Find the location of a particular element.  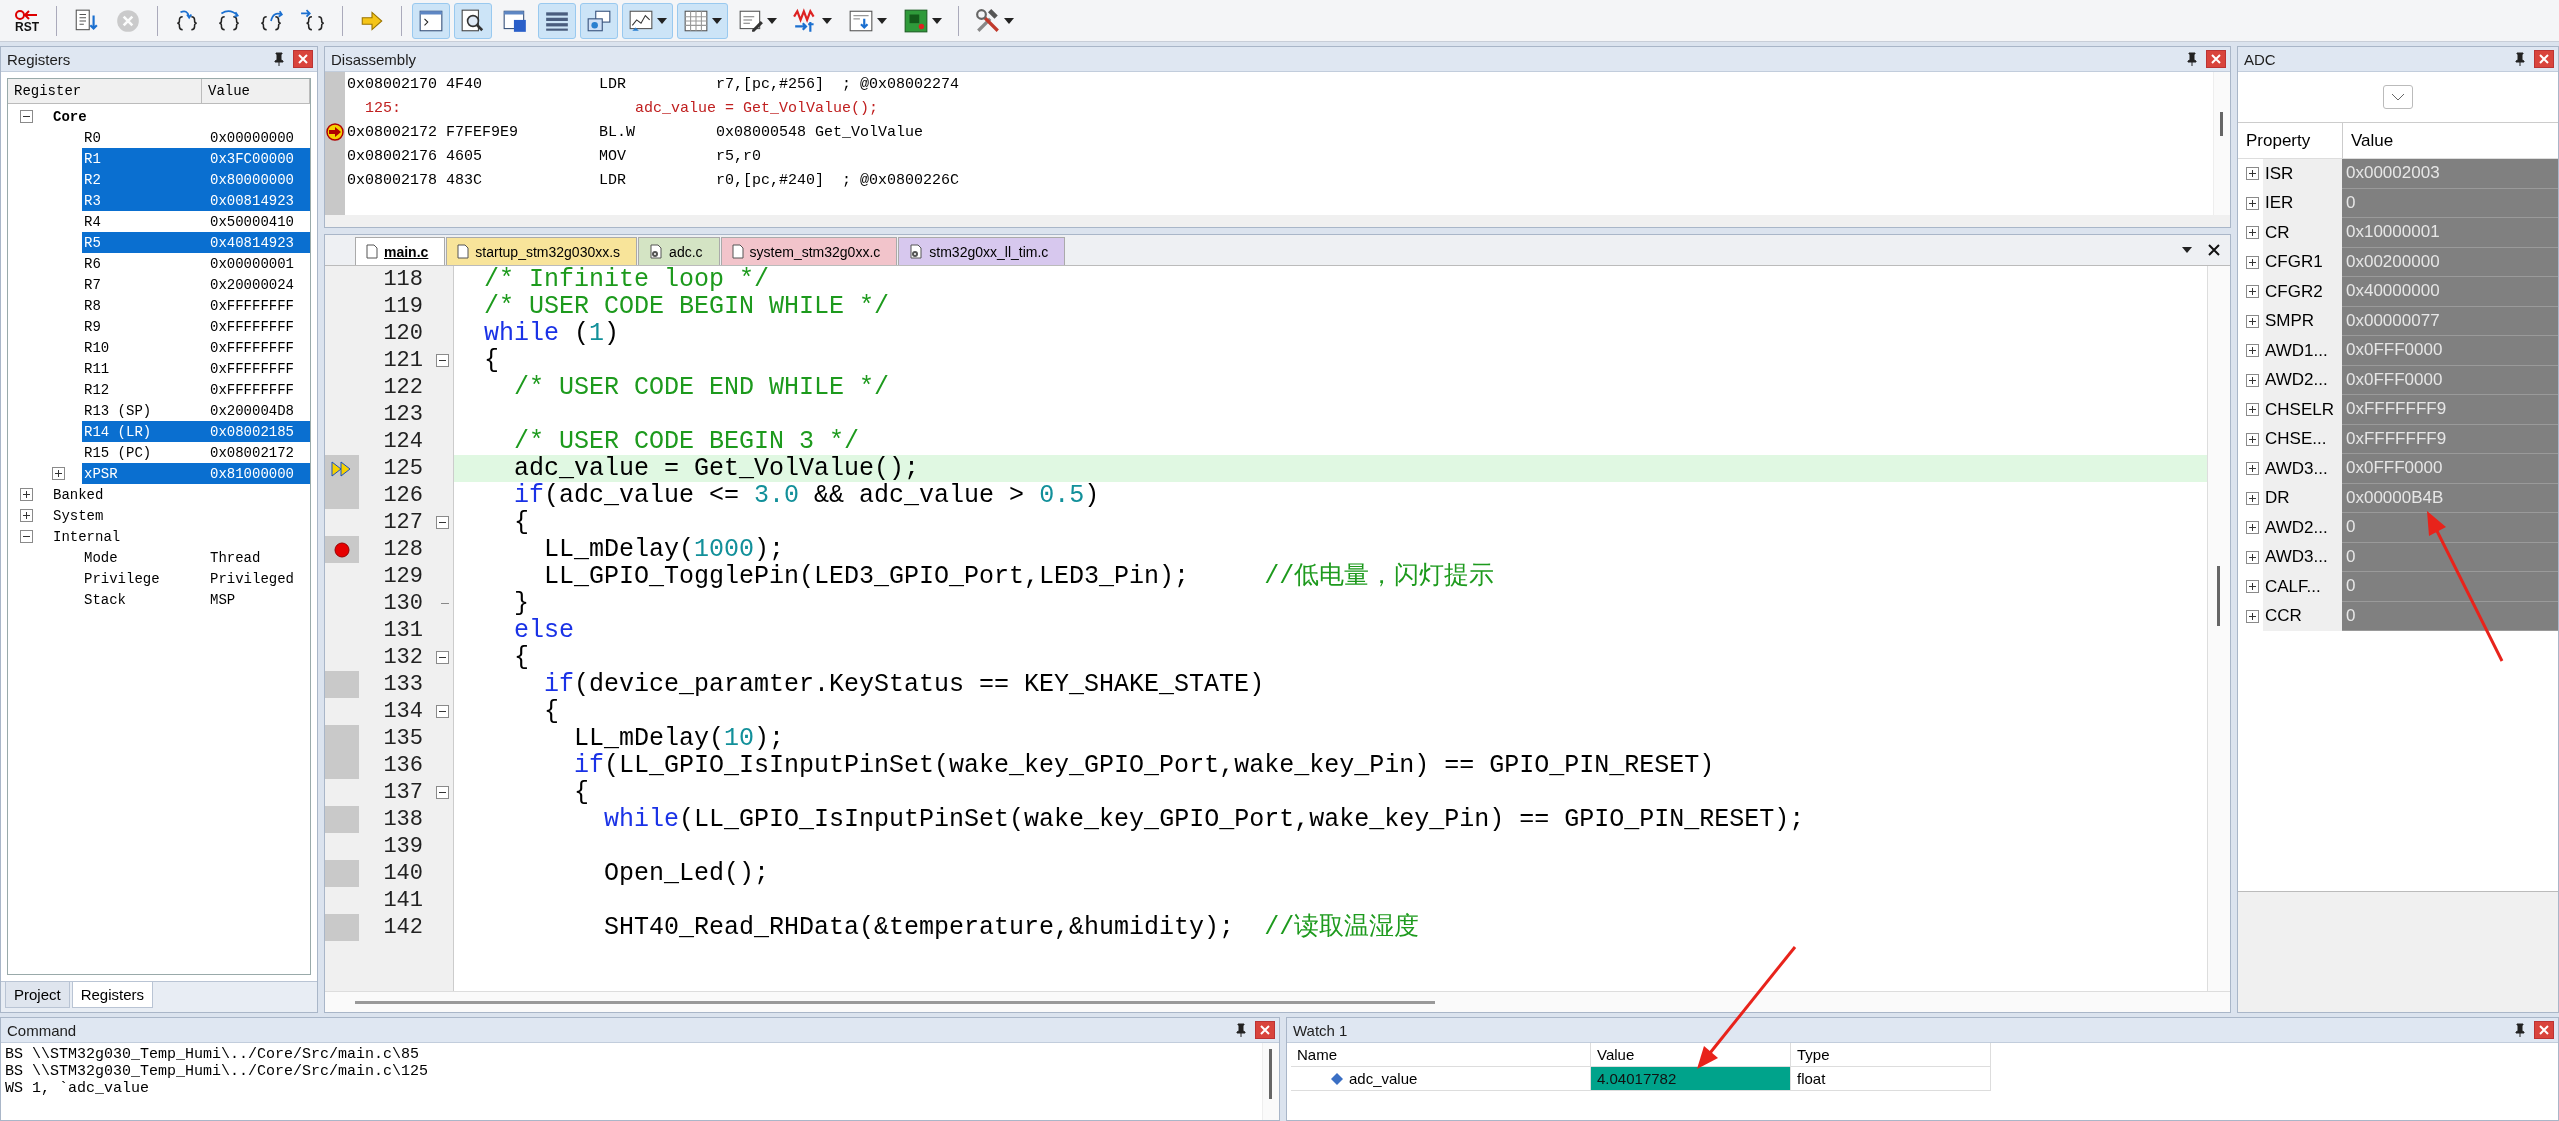

toolbar-button: RST is located at coordinates (27, 20).